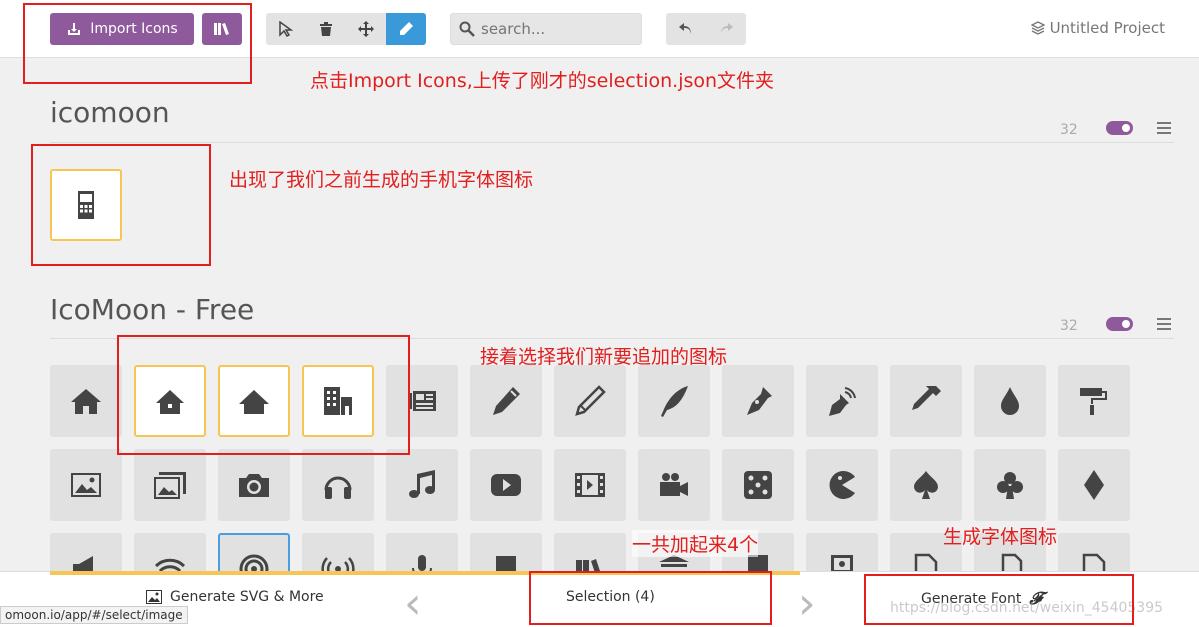 The image size is (1199, 627). What do you see at coordinates (154, 597) in the screenshot?
I see `image-small-icon` at bounding box center [154, 597].